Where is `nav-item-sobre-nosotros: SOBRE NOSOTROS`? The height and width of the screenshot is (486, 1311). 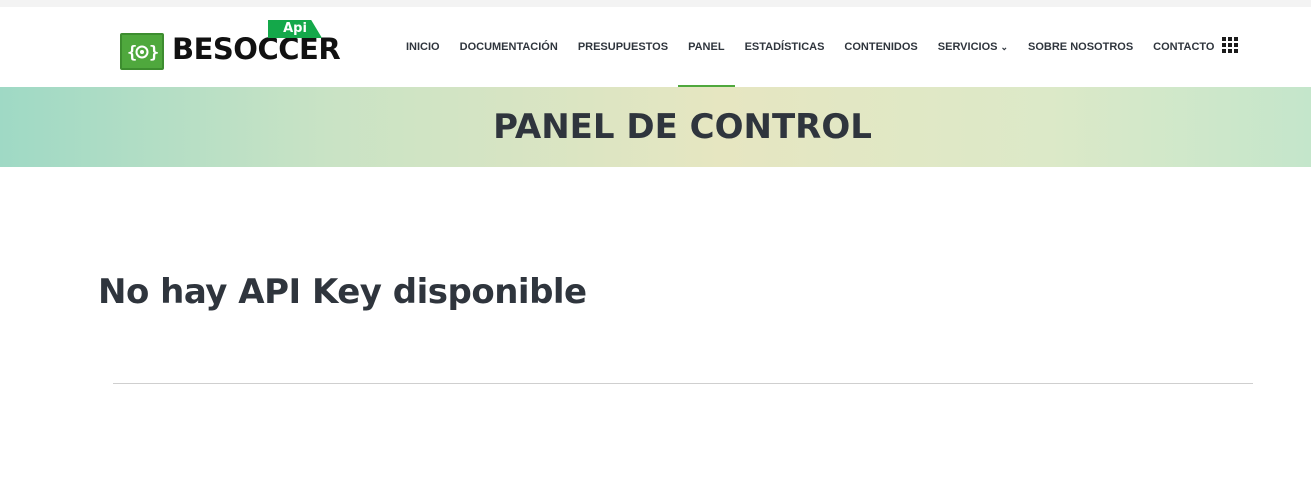
nav-item-sobre-nosotros: SOBRE NOSOTROS is located at coordinates (1080, 47).